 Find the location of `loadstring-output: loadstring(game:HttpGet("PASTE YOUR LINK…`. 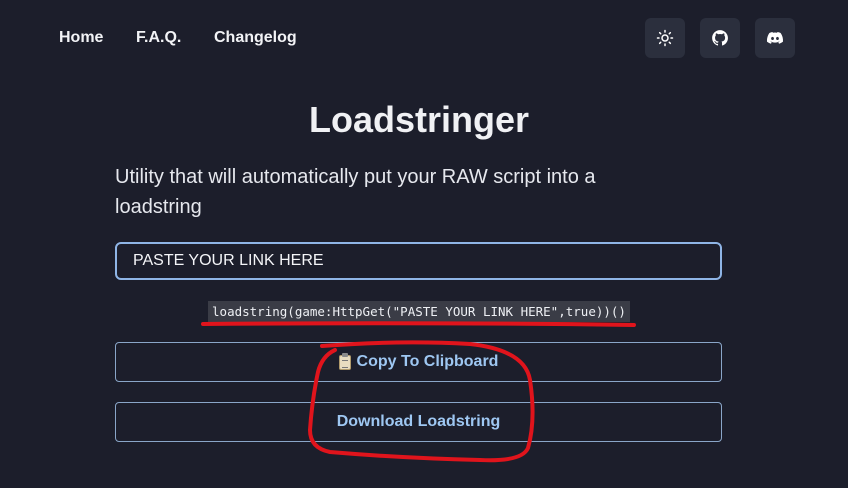

loadstring-output: loadstring(game:HttpGet("PASTE YOUR LINK… is located at coordinates (419, 311).